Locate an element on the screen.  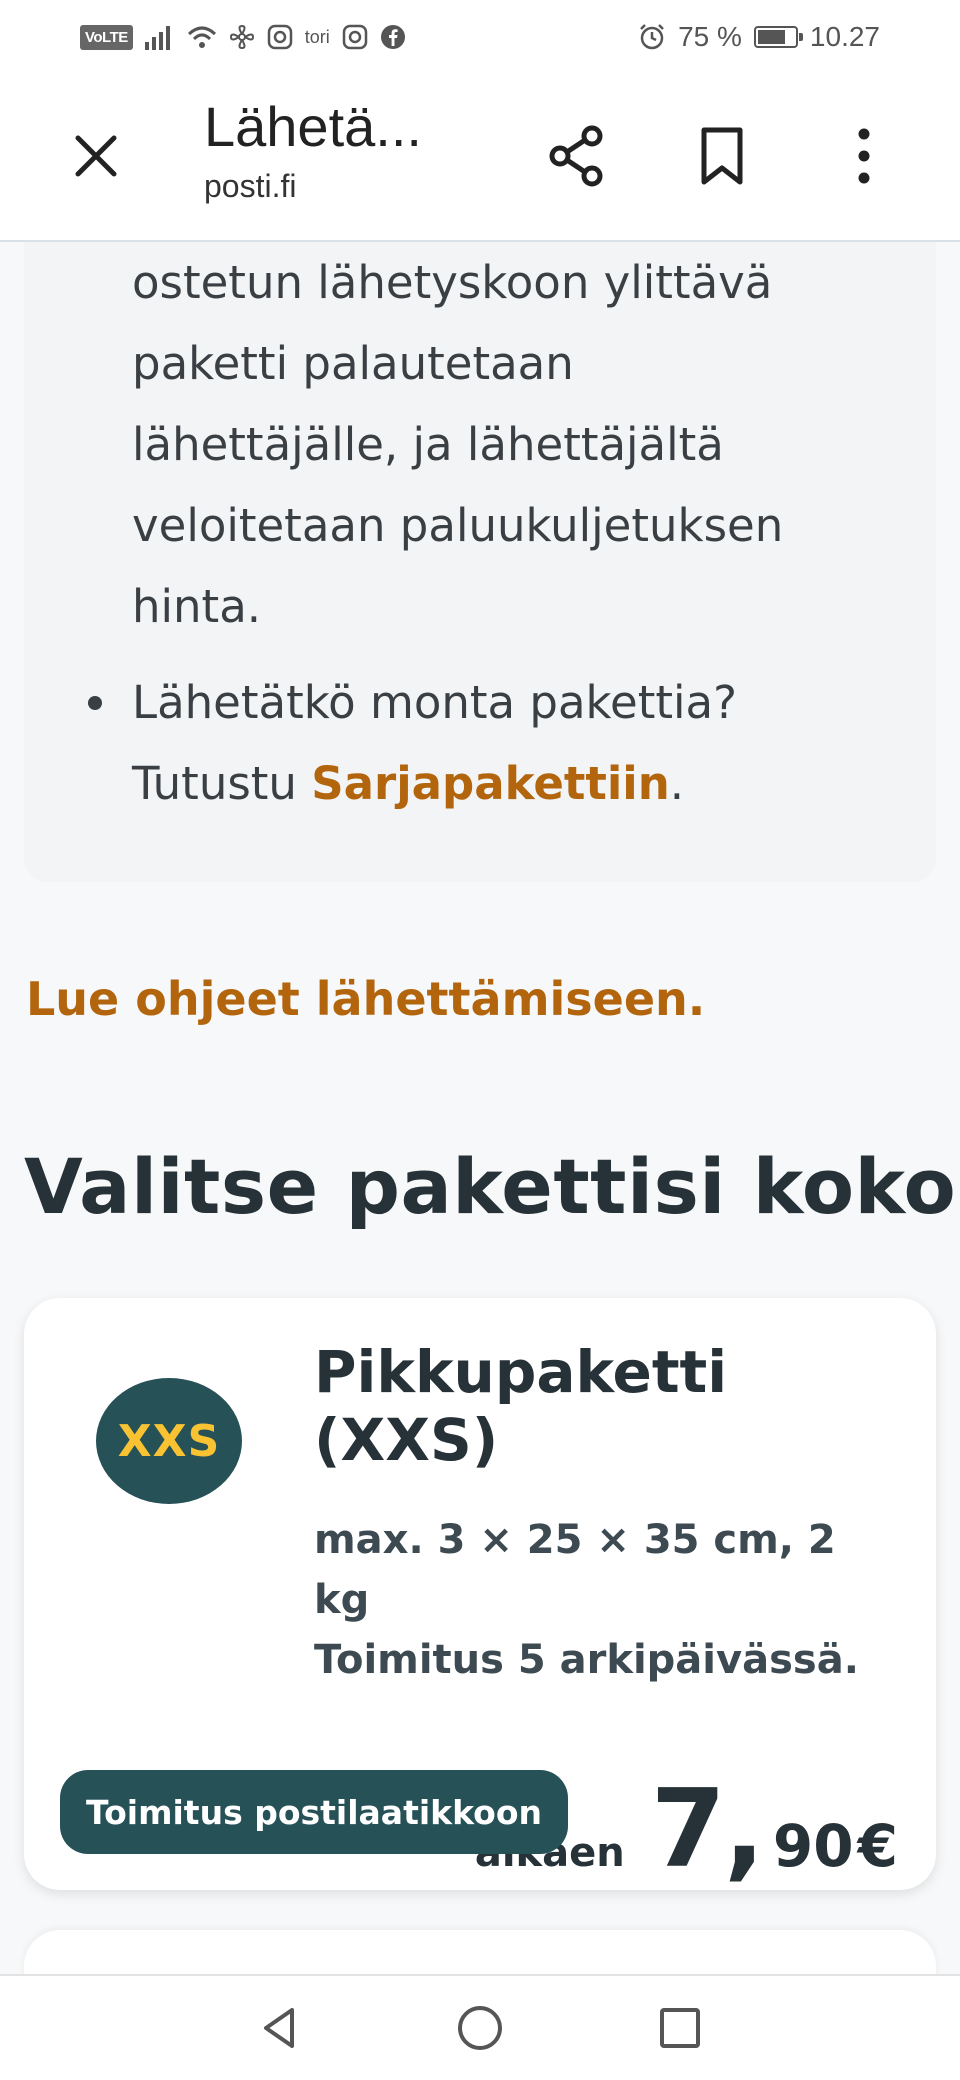
battery-level is located at coordinates (771, 37).